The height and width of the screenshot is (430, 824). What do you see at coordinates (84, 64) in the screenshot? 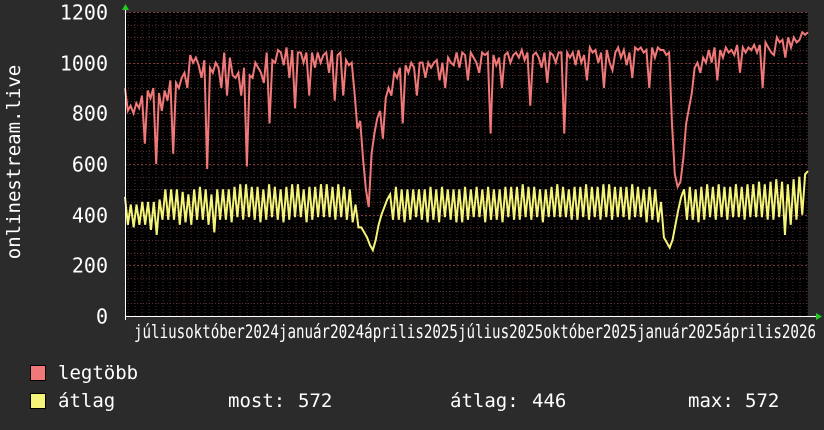
I see `y-tick-label: 1000` at bounding box center [84, 64].